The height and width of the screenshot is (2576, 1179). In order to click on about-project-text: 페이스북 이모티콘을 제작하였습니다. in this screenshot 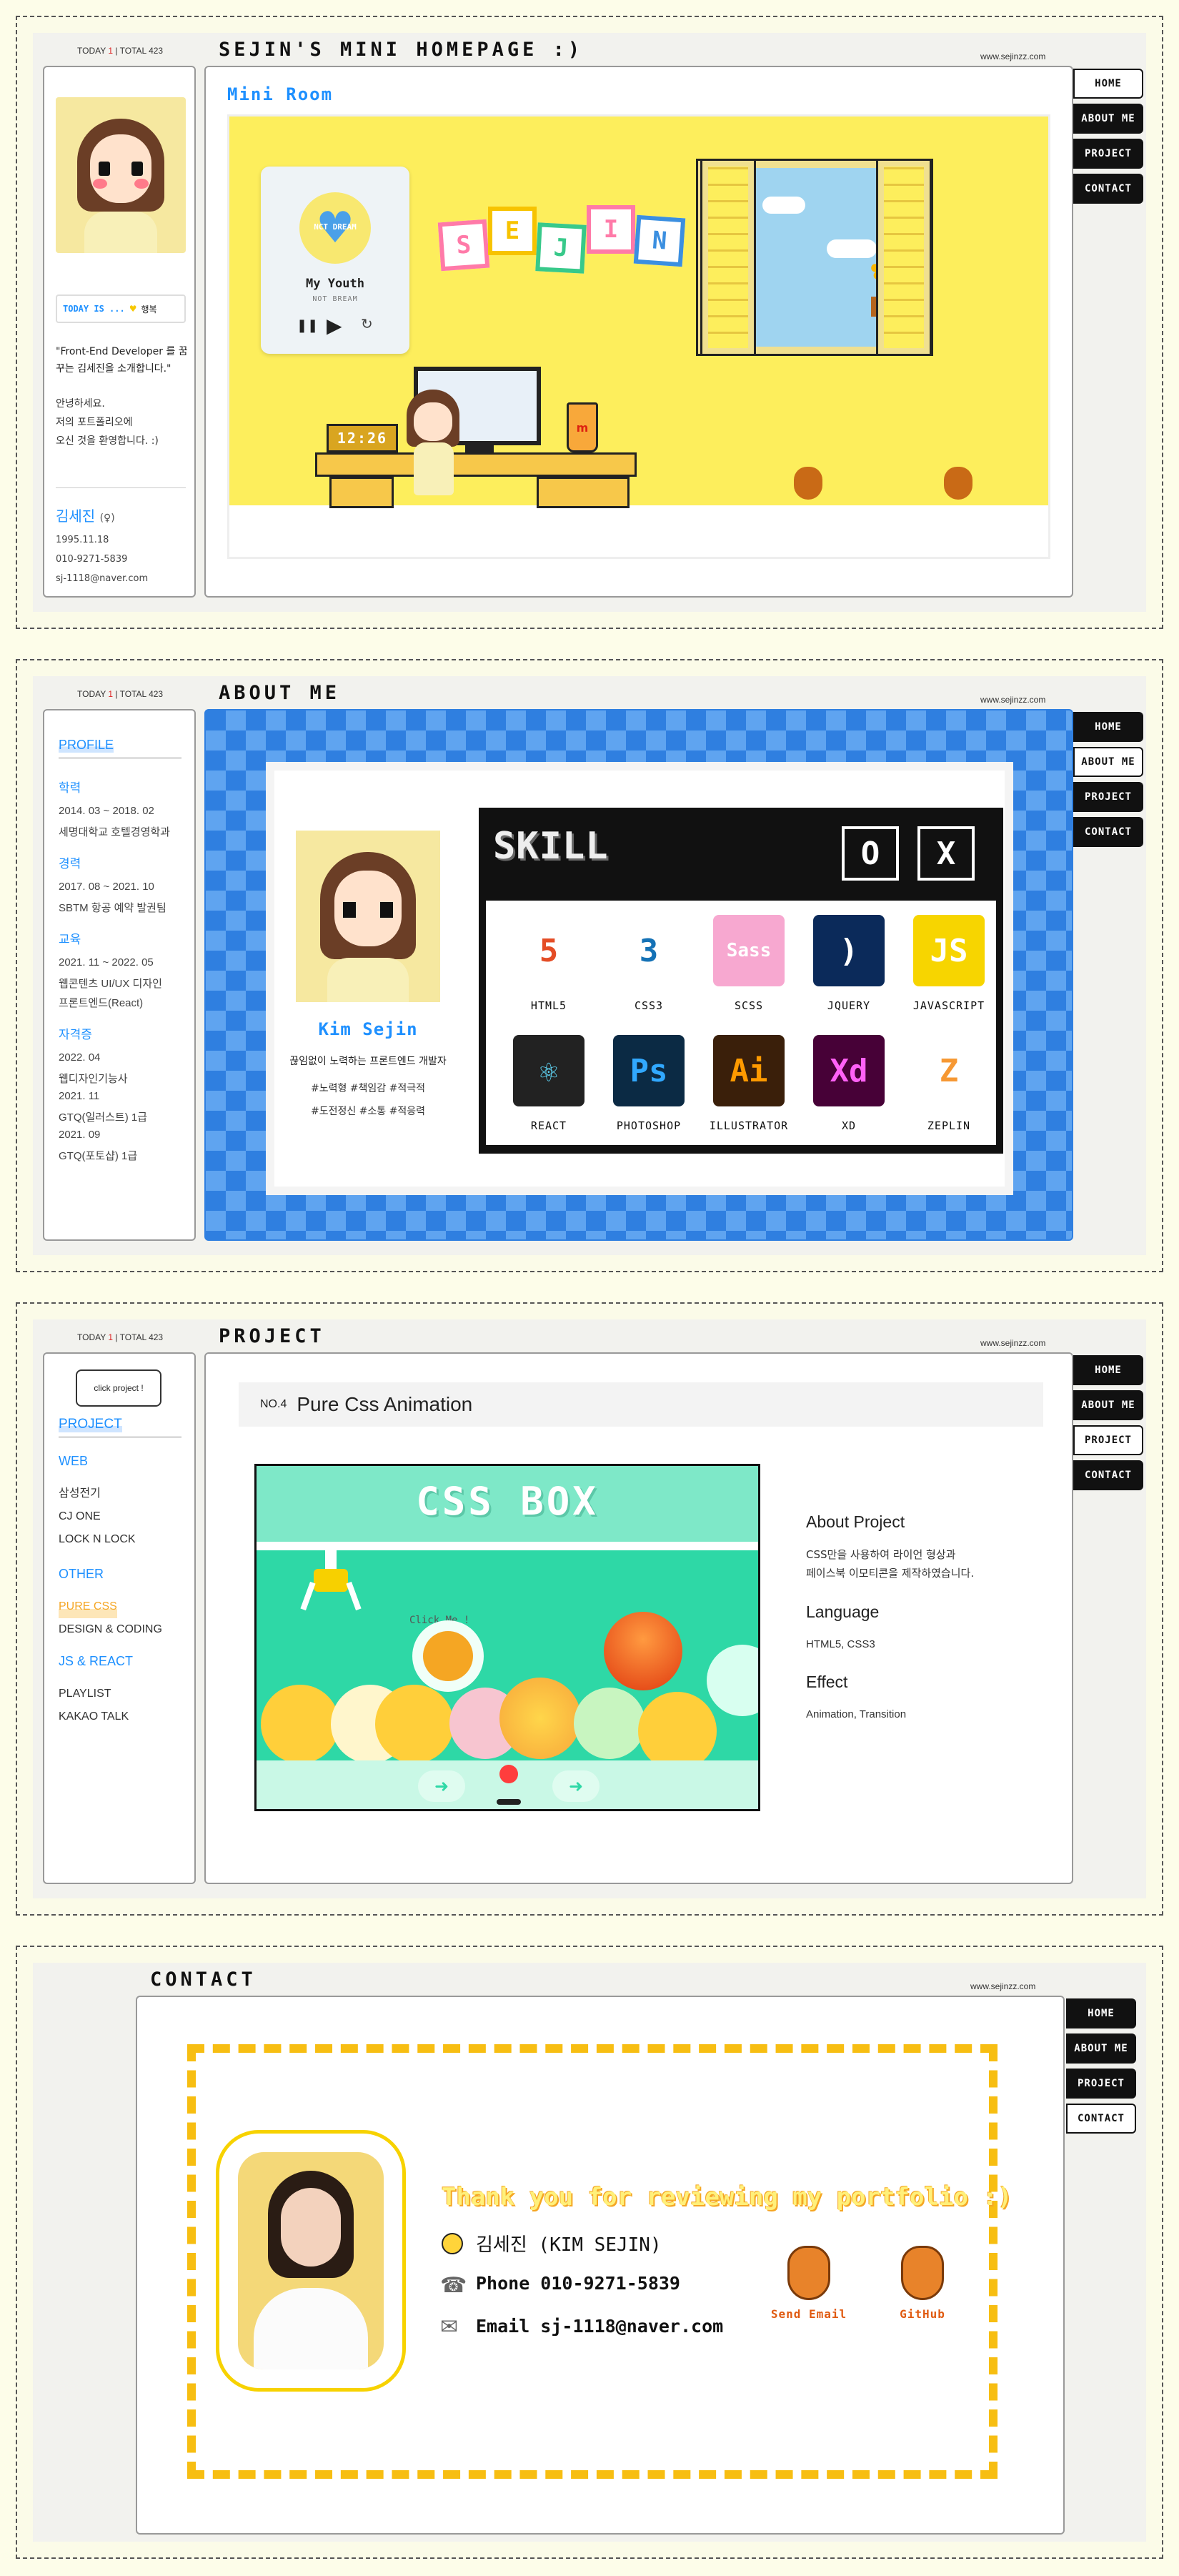, I will do `click(890, 1573)`.